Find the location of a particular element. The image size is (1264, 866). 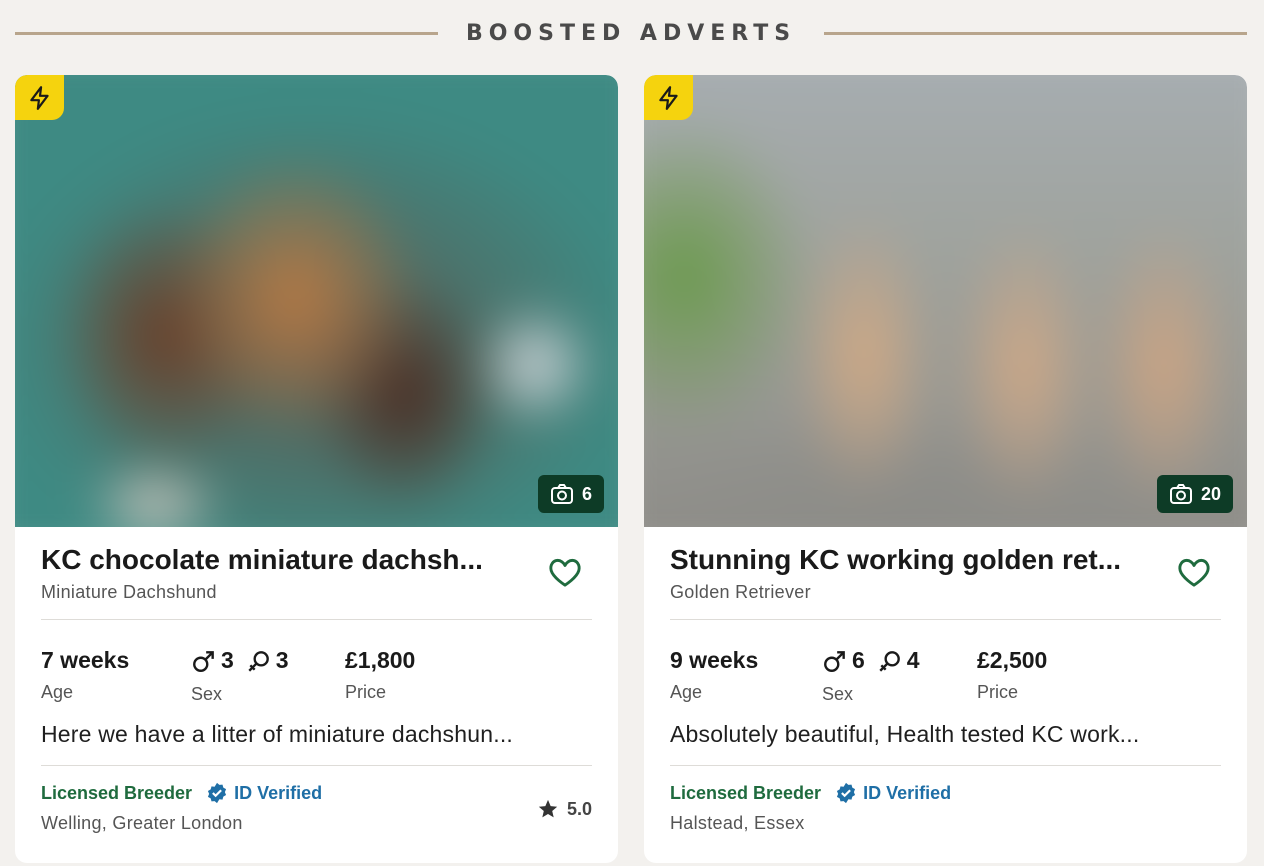

price-value: £1,800 is located at coordinates (380, 660).